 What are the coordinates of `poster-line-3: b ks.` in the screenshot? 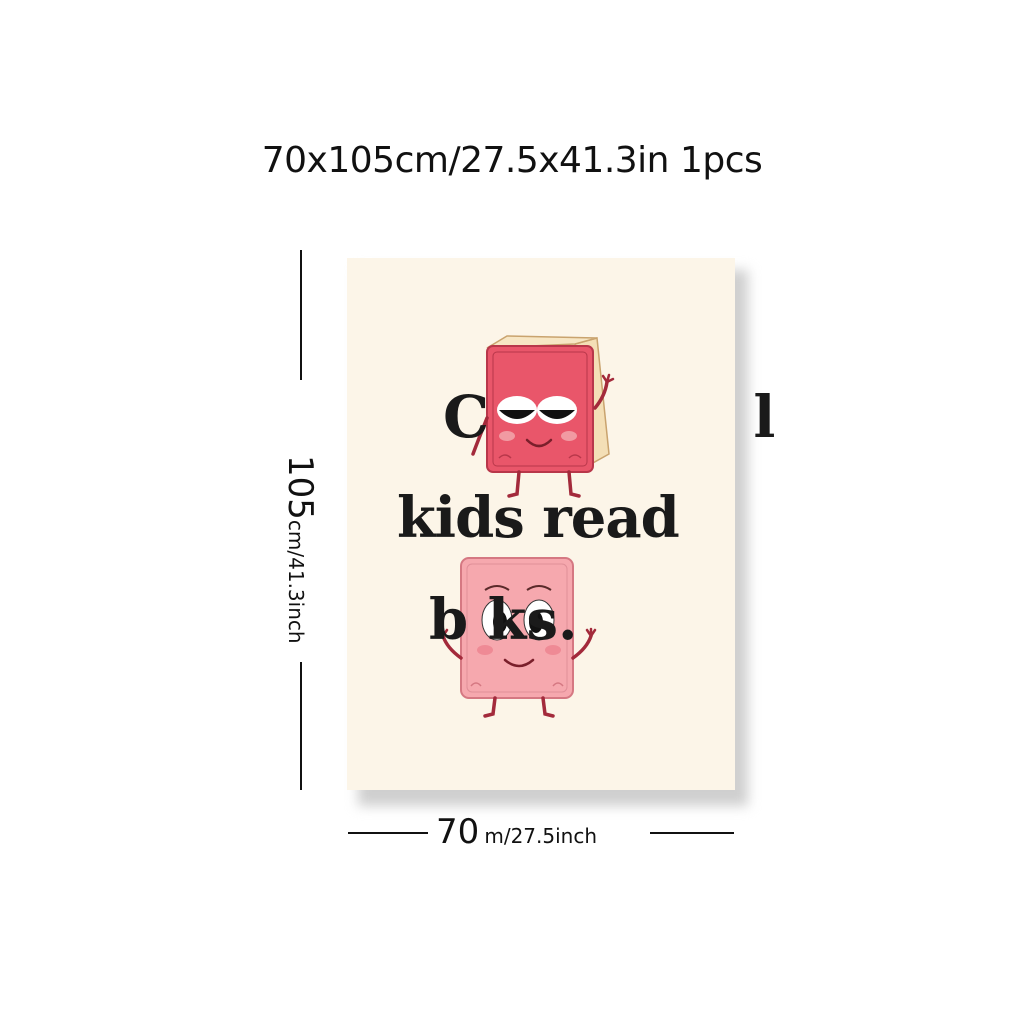 It's located at (503, 620).